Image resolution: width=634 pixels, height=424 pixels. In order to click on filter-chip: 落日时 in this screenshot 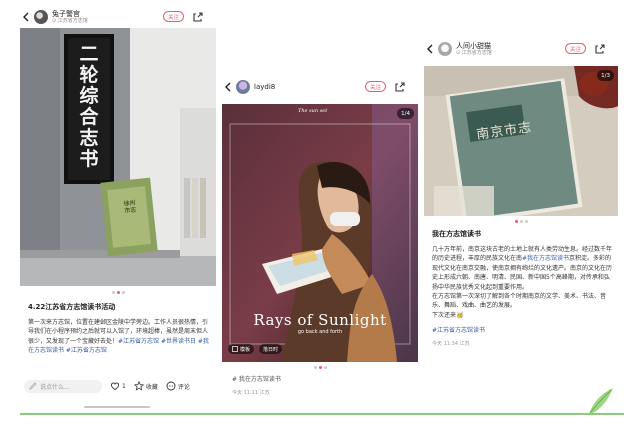, I will do `click(271, 349)`.